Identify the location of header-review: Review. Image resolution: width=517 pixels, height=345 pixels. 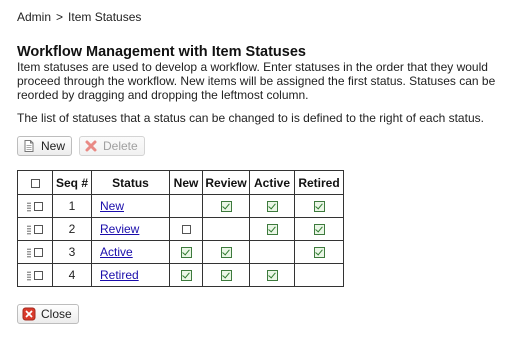
(226, 182).